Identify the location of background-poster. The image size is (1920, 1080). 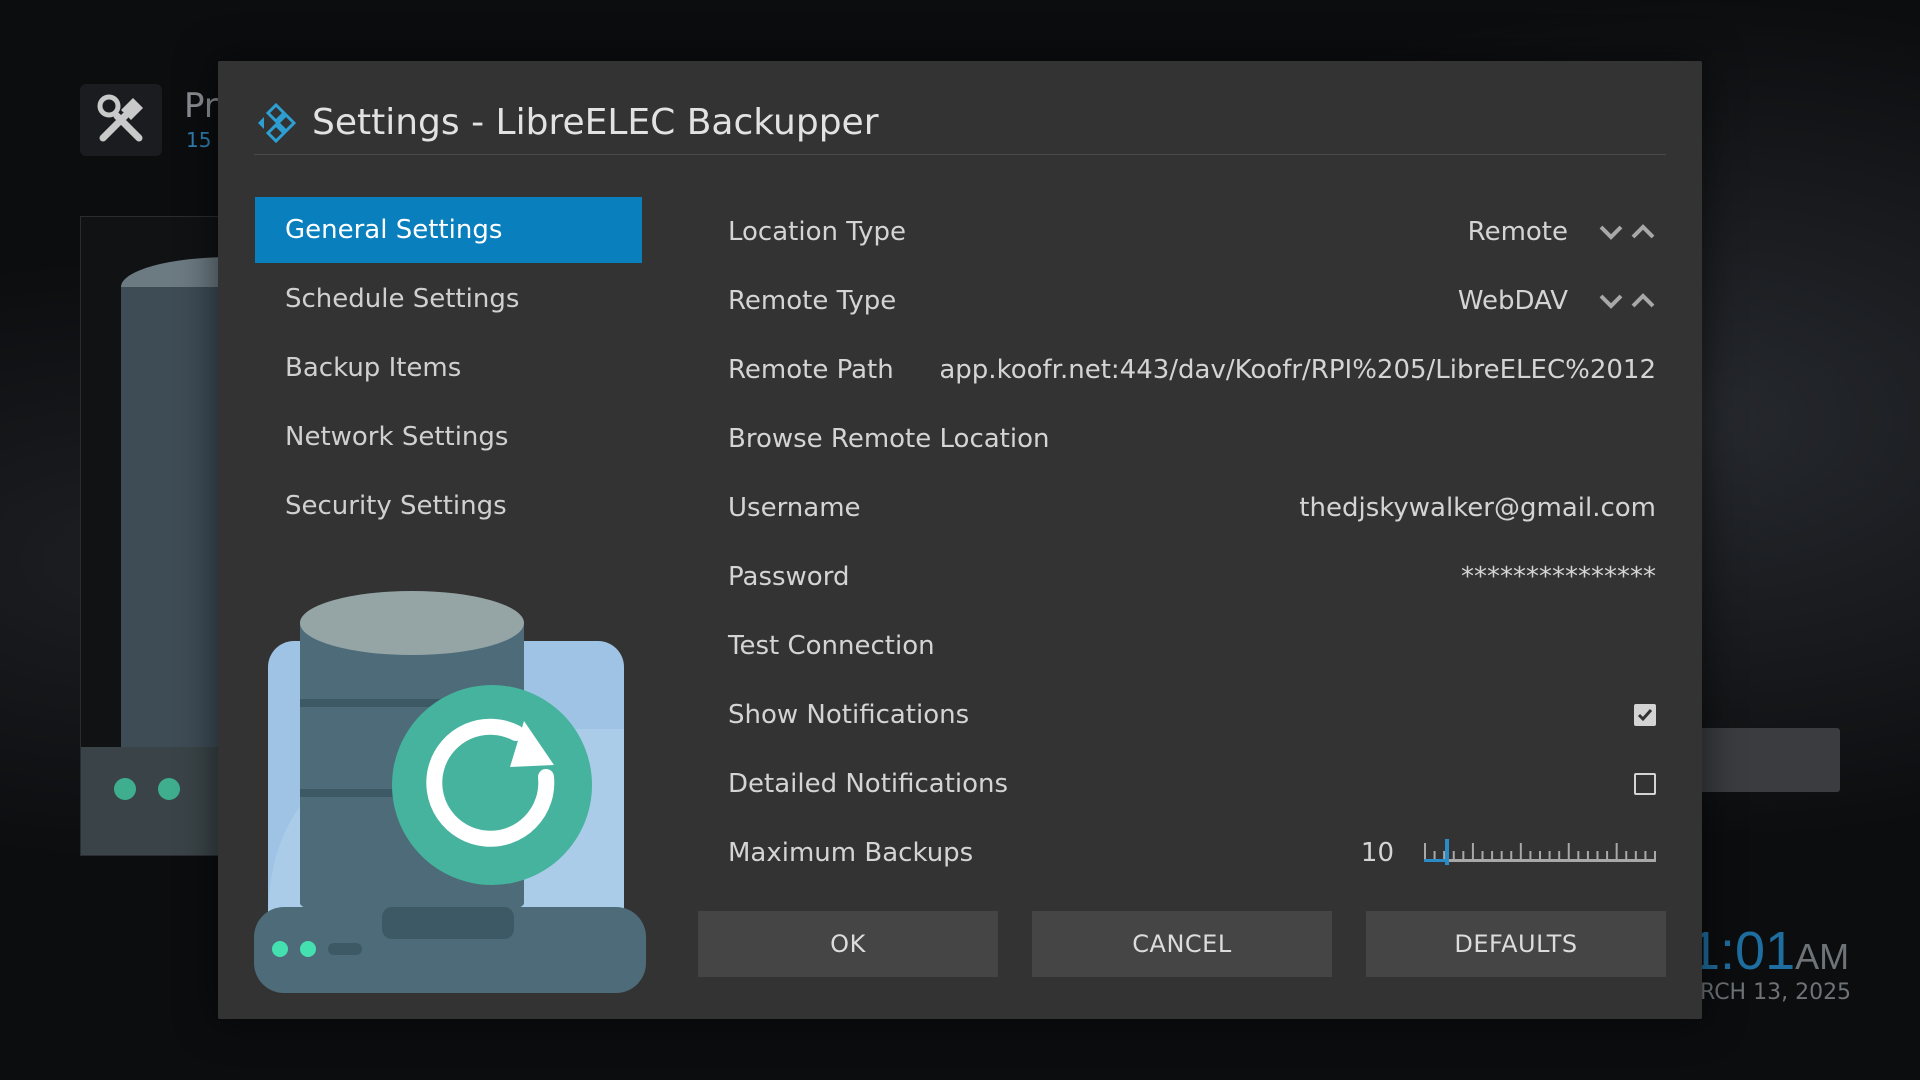
(160, 536).